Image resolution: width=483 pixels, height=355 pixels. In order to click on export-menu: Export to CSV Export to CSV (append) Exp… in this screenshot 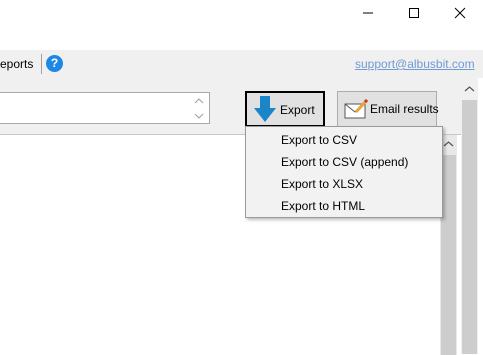, I will do `click(344, 172)`.